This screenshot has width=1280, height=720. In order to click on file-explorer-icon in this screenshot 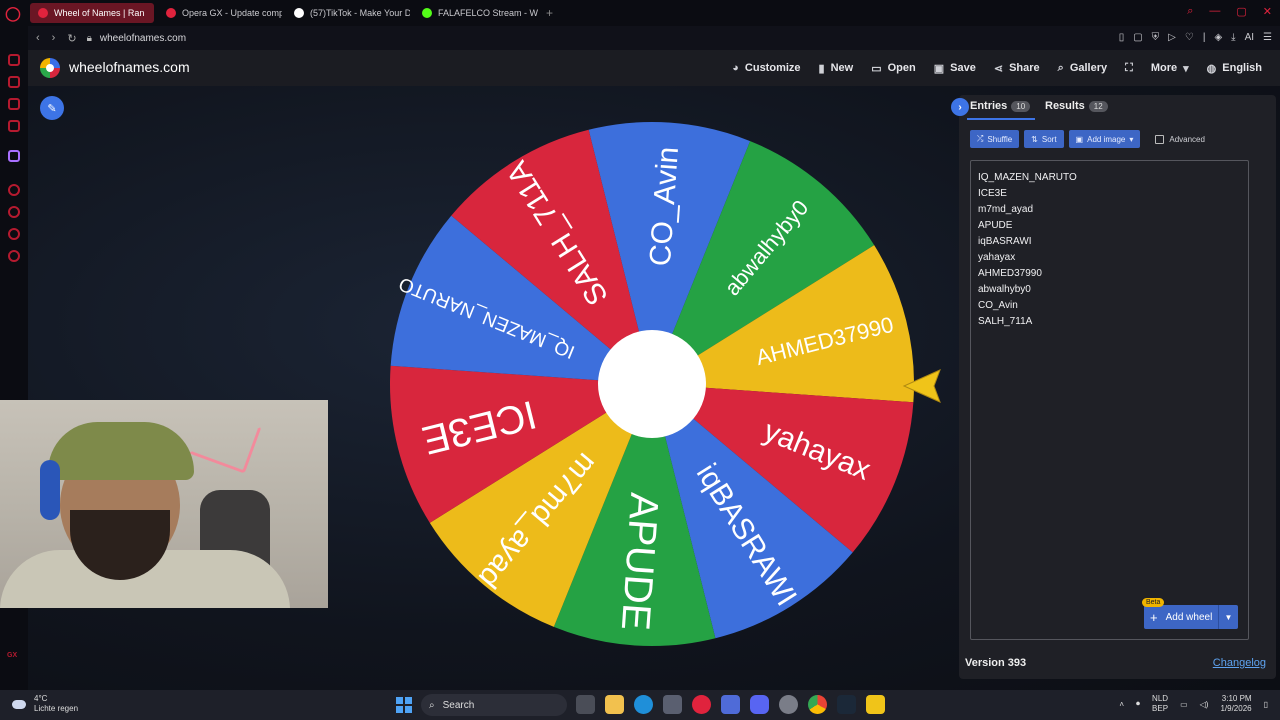, I will do `click(614, 704)`.